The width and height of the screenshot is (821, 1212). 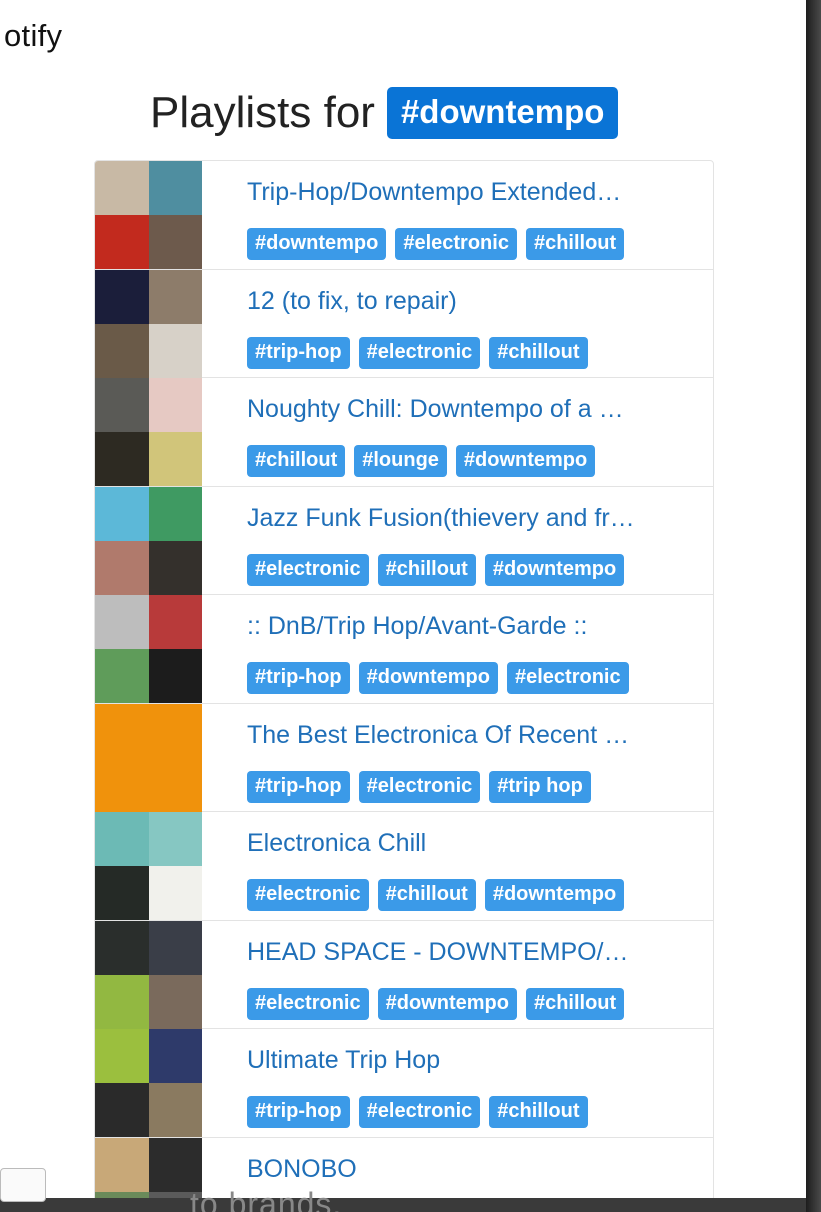 I want to click on bottom-input-field, so click(x=23, y=1185).